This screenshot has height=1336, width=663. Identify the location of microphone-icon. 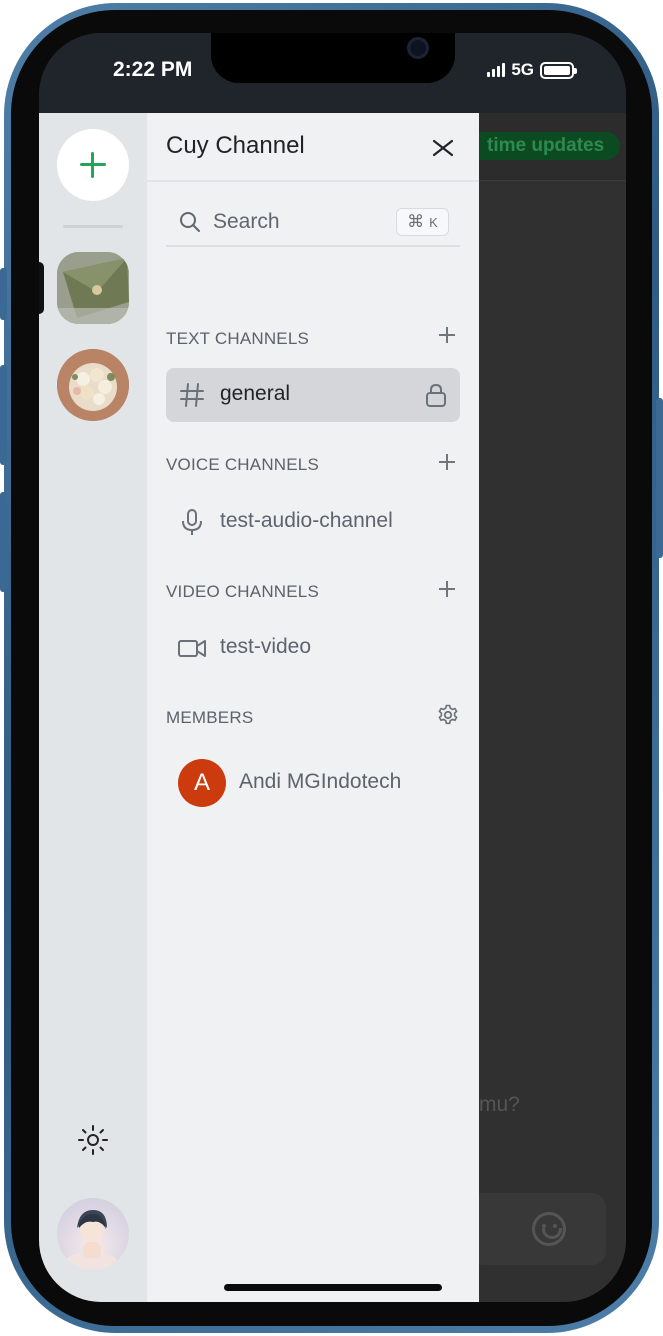
(192, 522).